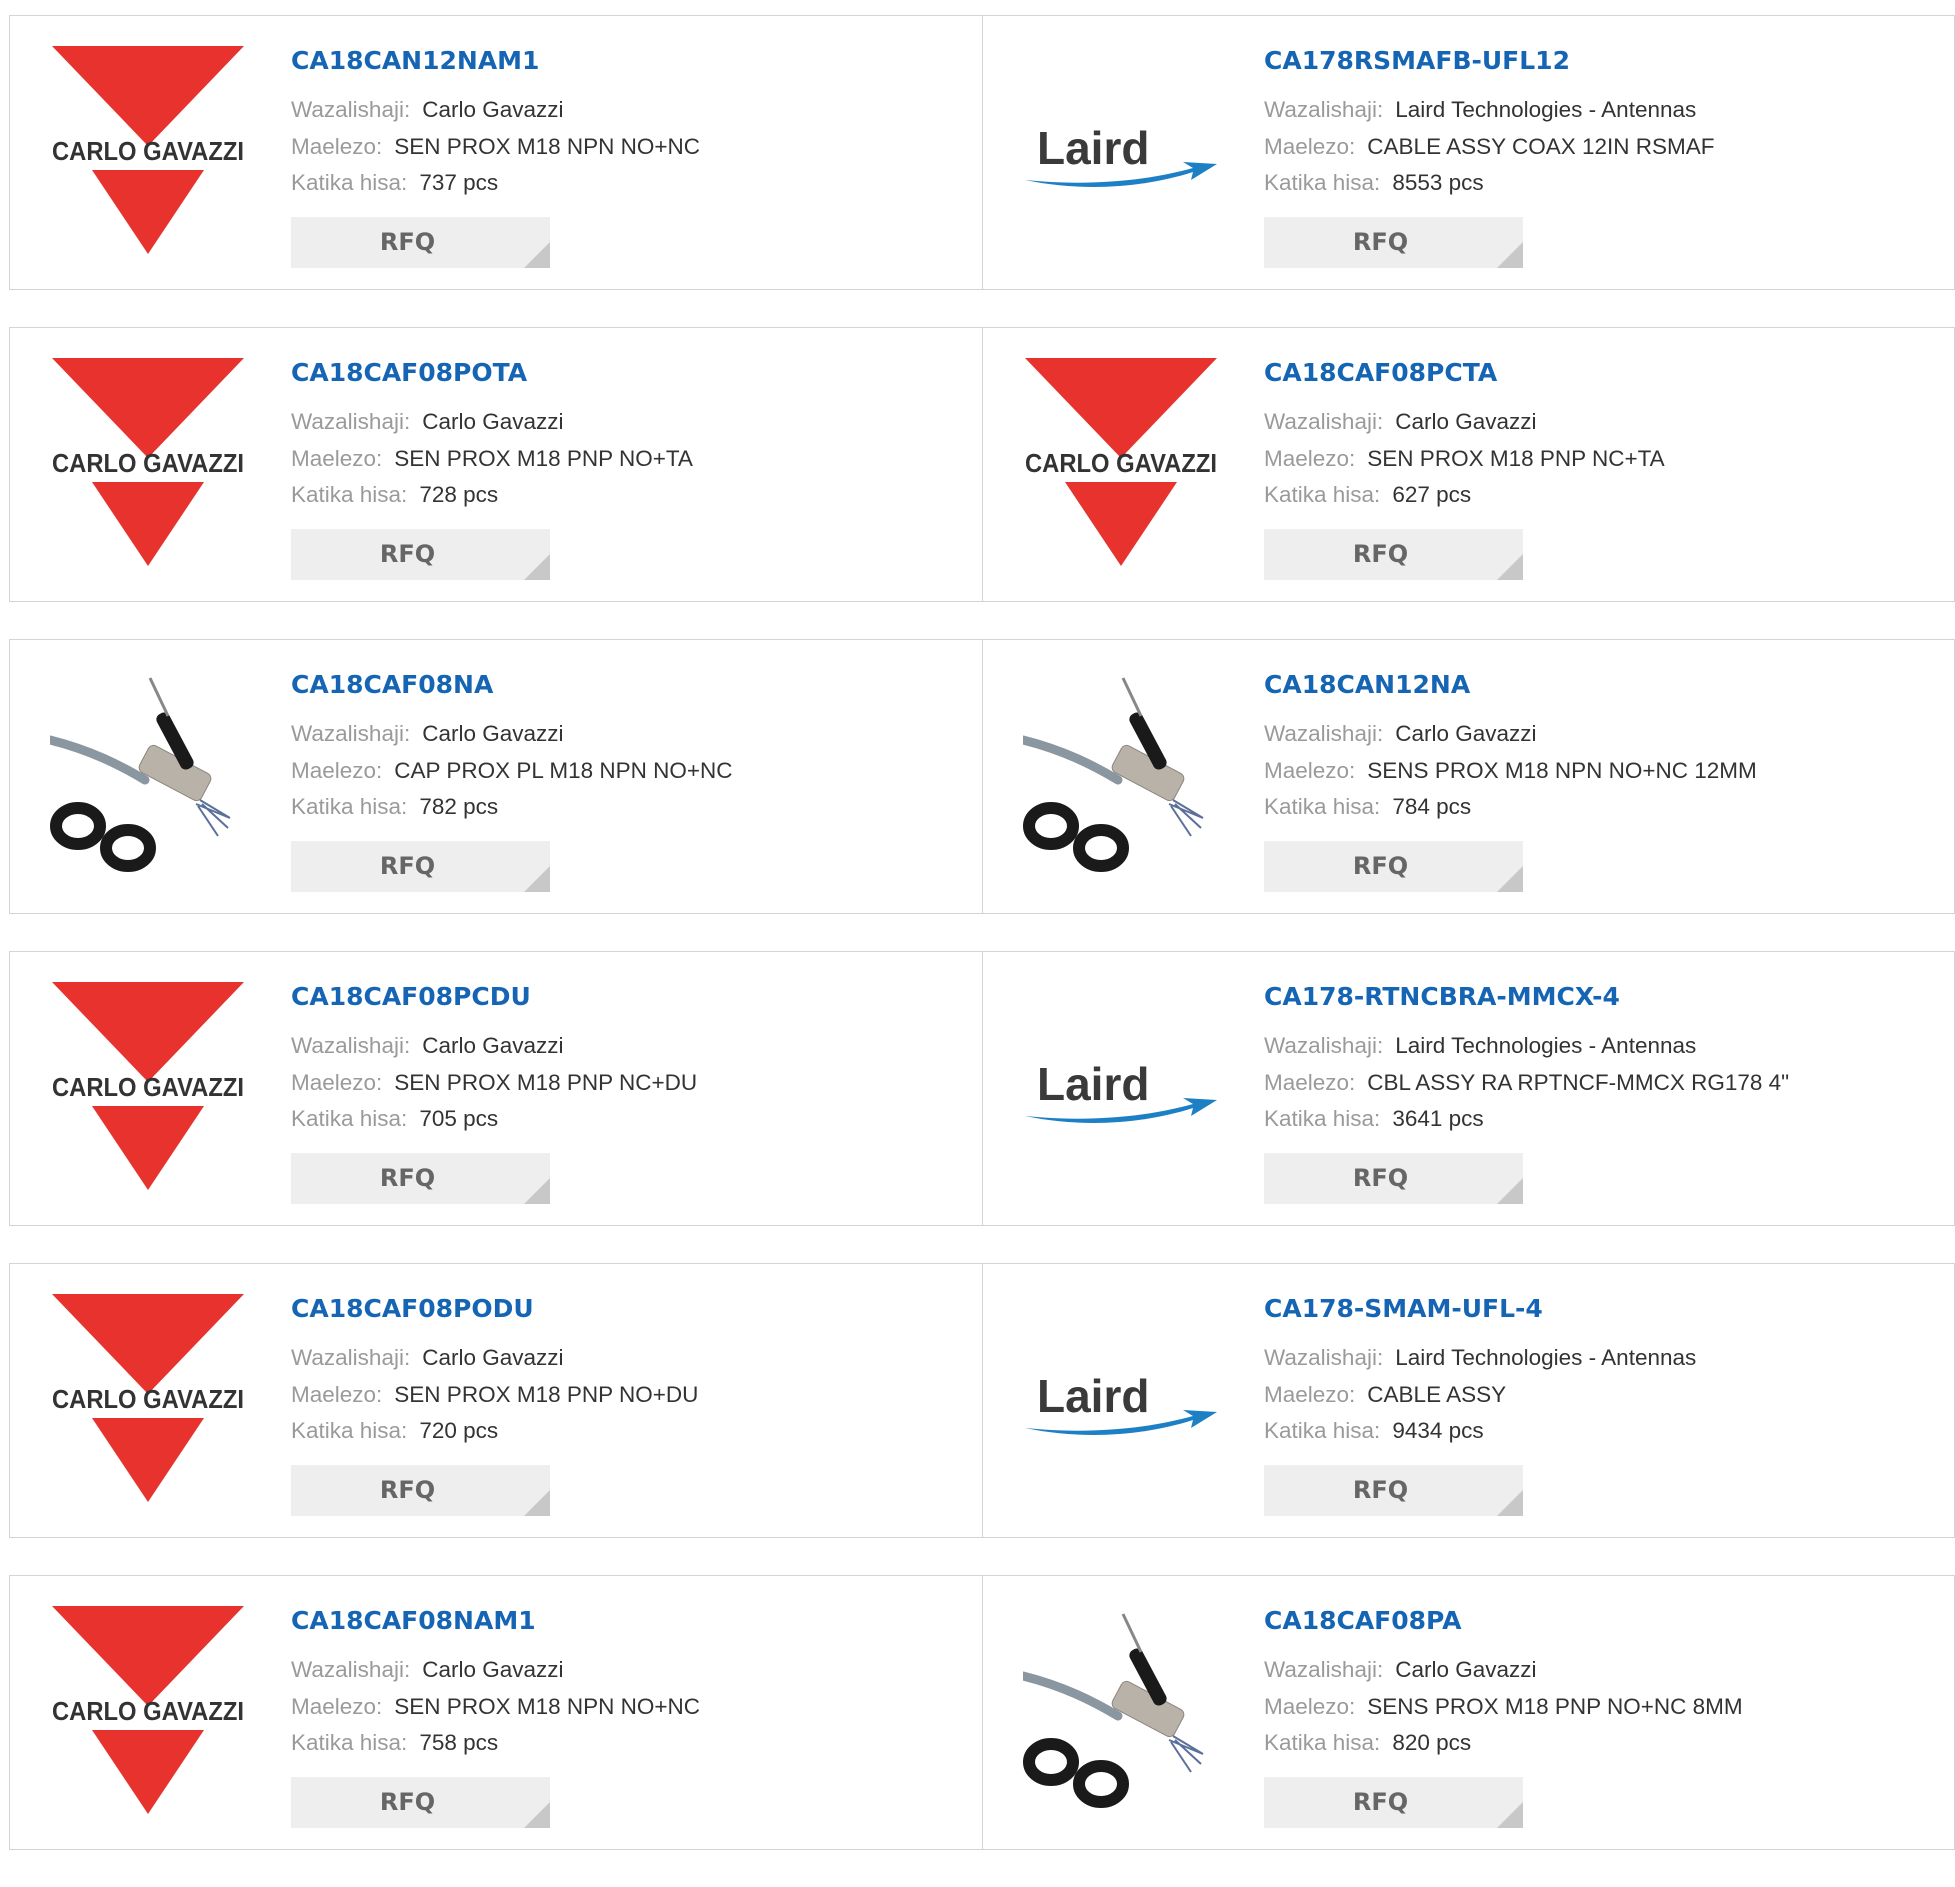 Image resolution: width=1955 pixels, height=1887 pixels. What do you see at coordinates (495, 183) in the screenshot?
I see `stock-line: Katika hisa: 737 pcs` at bounding box center [495, 183].